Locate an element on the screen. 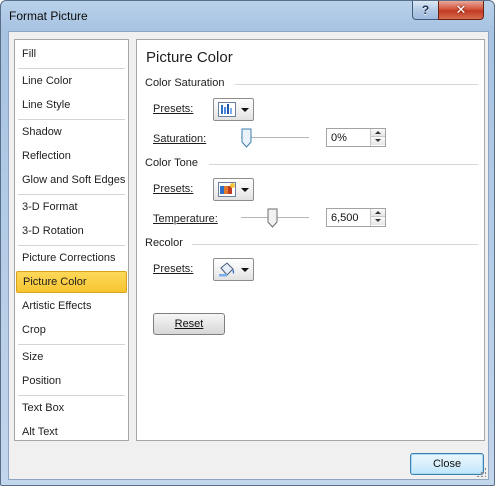 The width and height of the screenshot is (495, 486). help-button: ? is located at coordinates (425, 10).